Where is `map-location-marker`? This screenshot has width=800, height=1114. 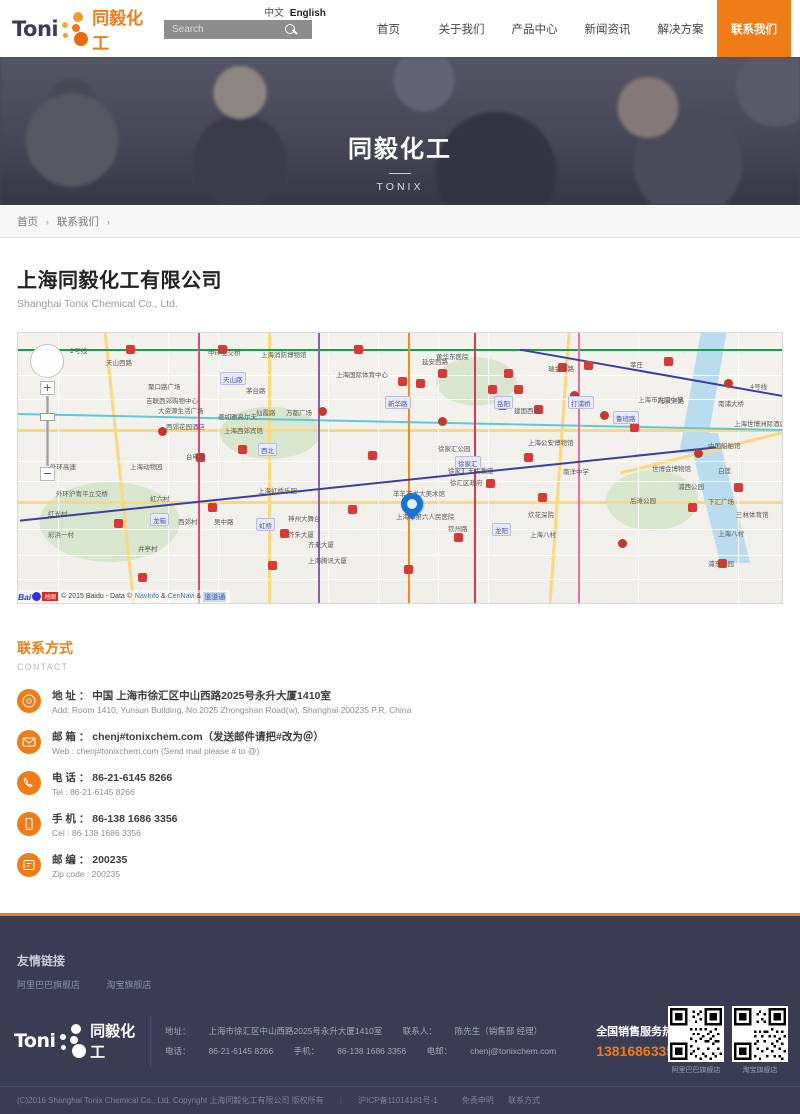 map-location-marker is located at coordinates (412, 505).